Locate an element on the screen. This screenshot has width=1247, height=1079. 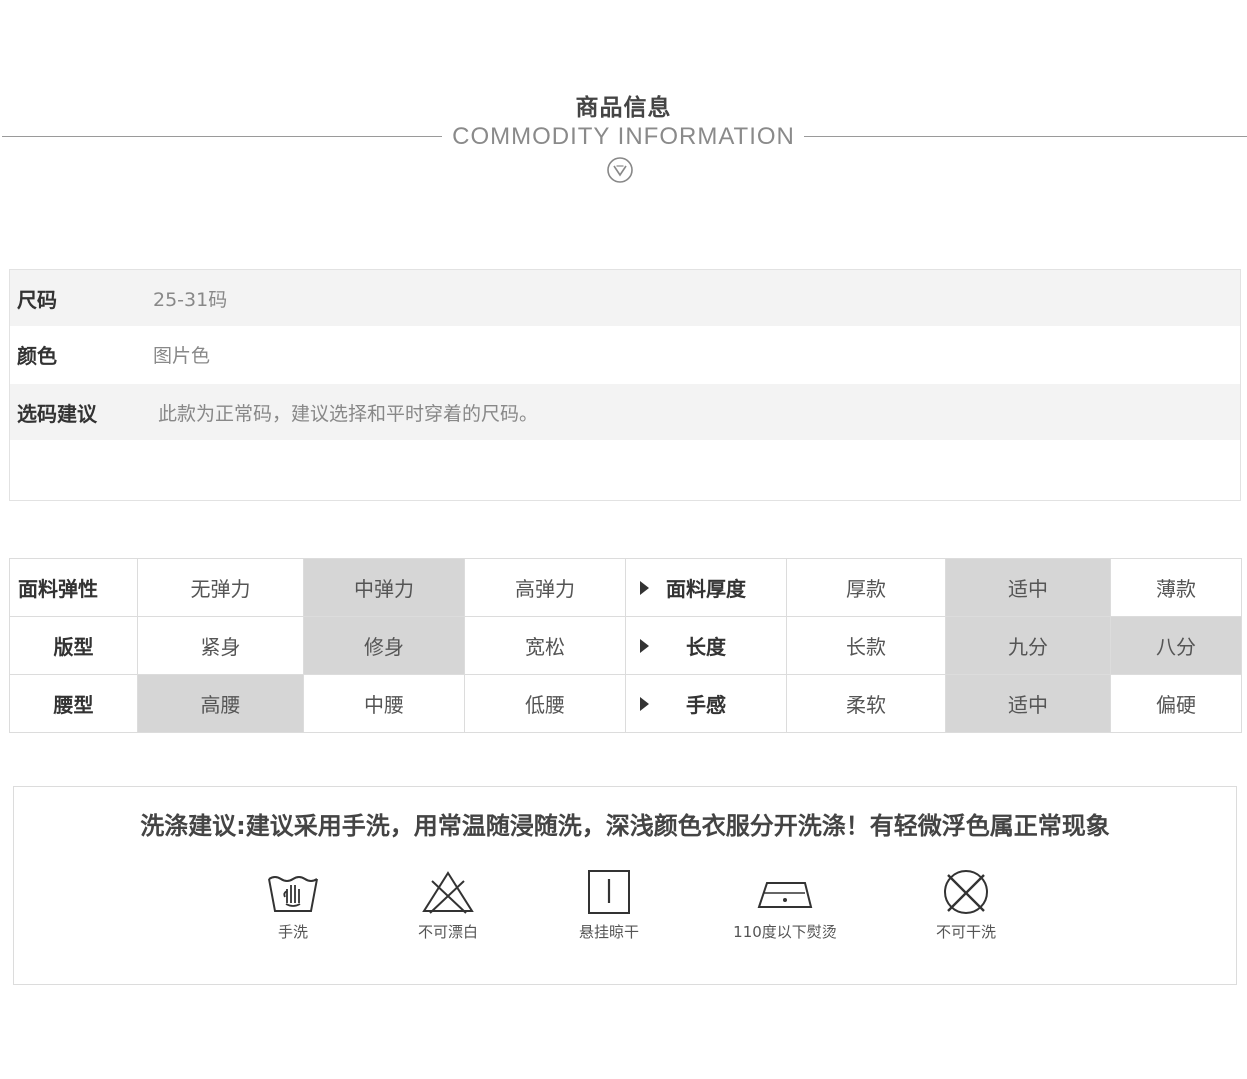
attribute-option: 长款 is located at coordinates (866, 645).